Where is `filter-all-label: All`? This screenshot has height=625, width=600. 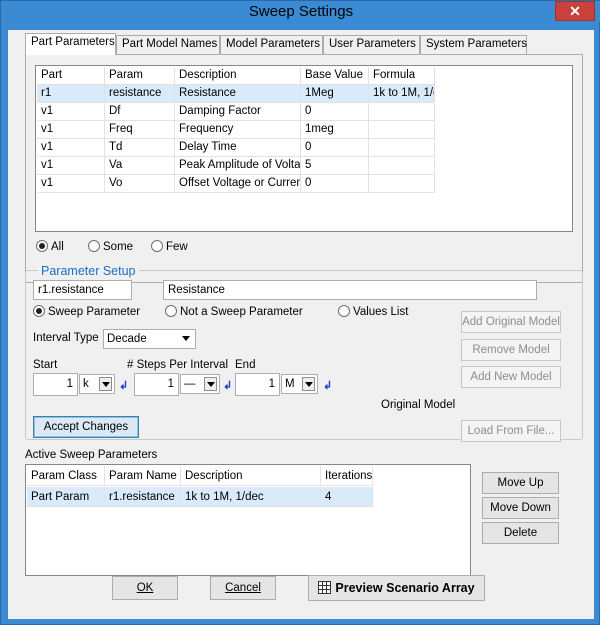 filter-all-label: All is located at coordinates (57, 247).